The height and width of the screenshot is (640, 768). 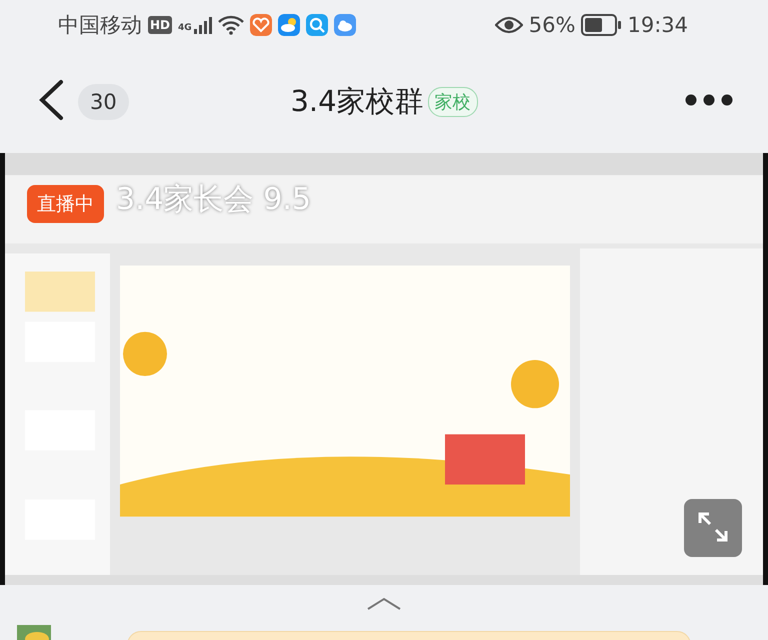 I want to click on live-badge: 直播中, so click(x=65, y=204).